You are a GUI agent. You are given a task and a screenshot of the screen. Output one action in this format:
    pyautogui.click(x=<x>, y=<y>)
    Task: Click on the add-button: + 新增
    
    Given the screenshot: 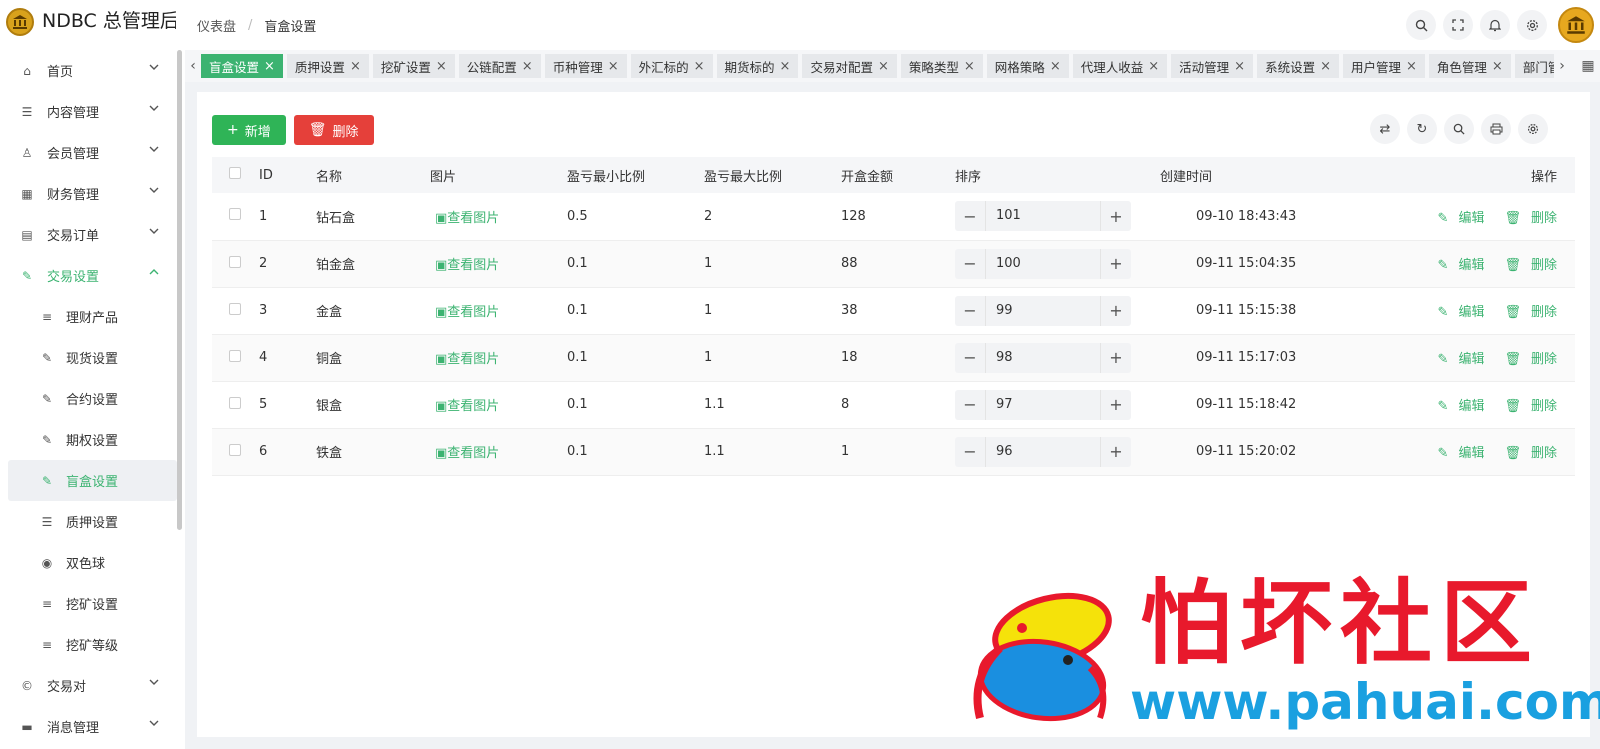 What is the action you would take?
    pyautogui.click(x=249, y=130)
    